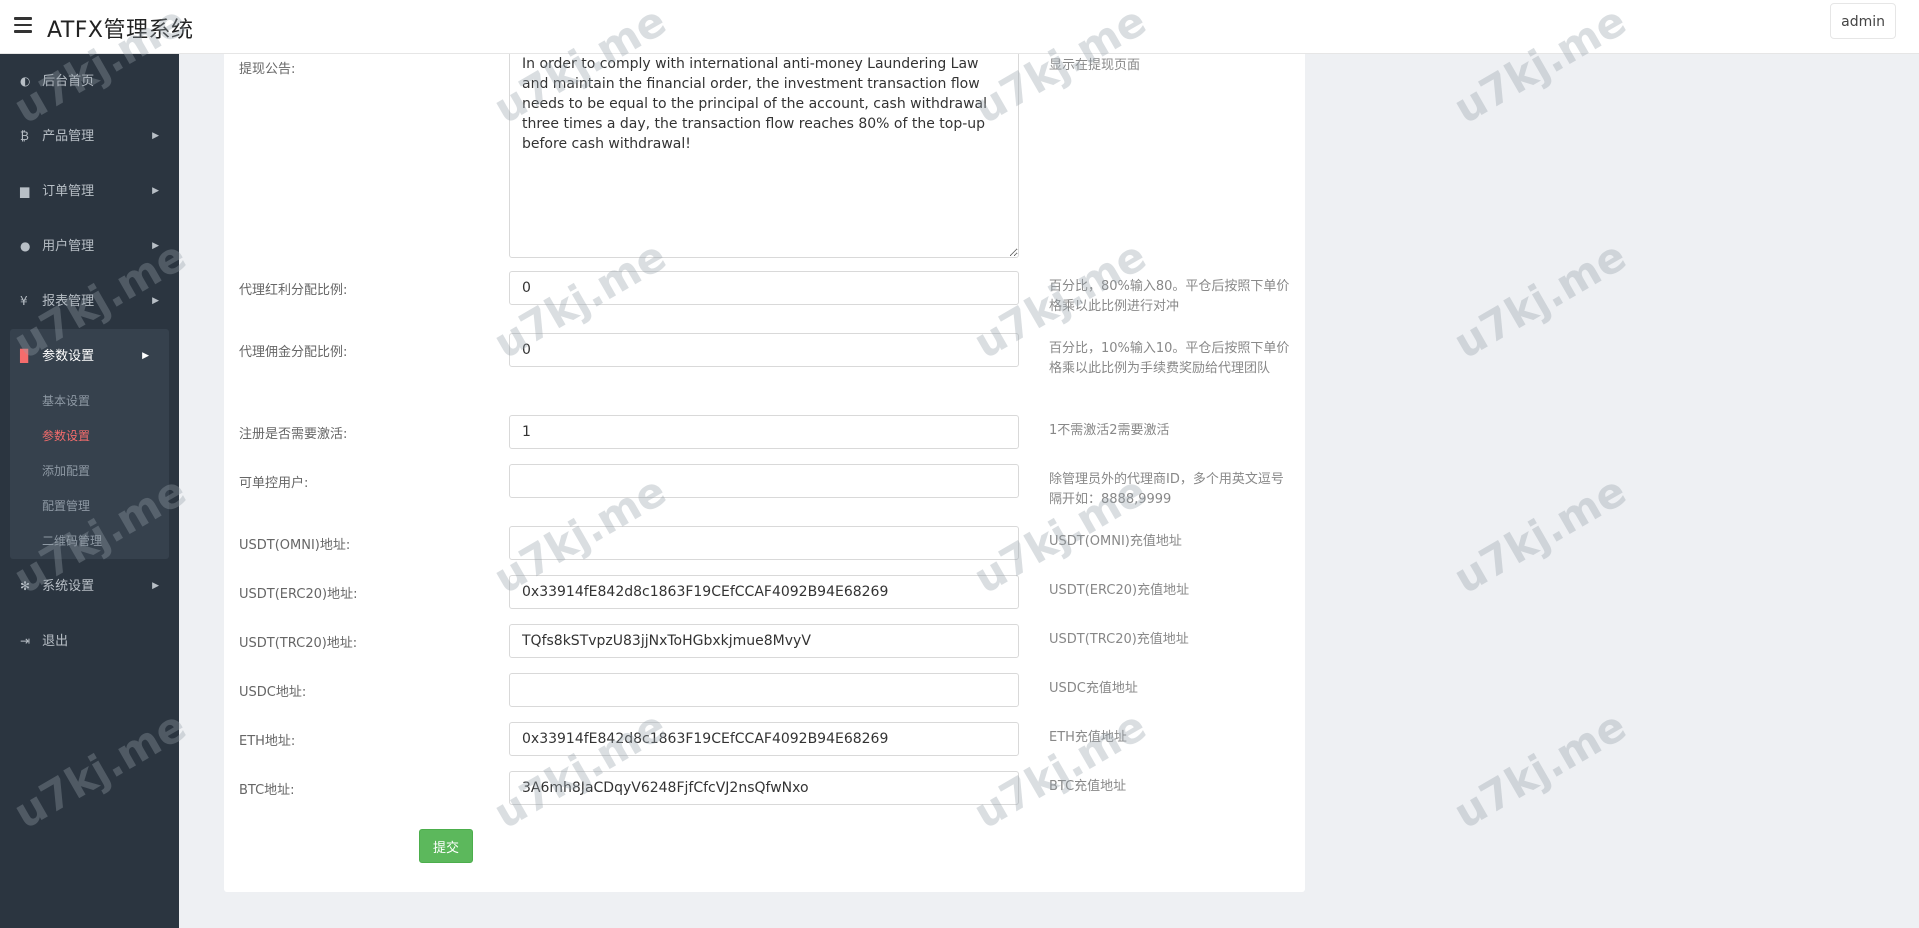  I want to click on cogs-icon: ✻, so click(25, 586).